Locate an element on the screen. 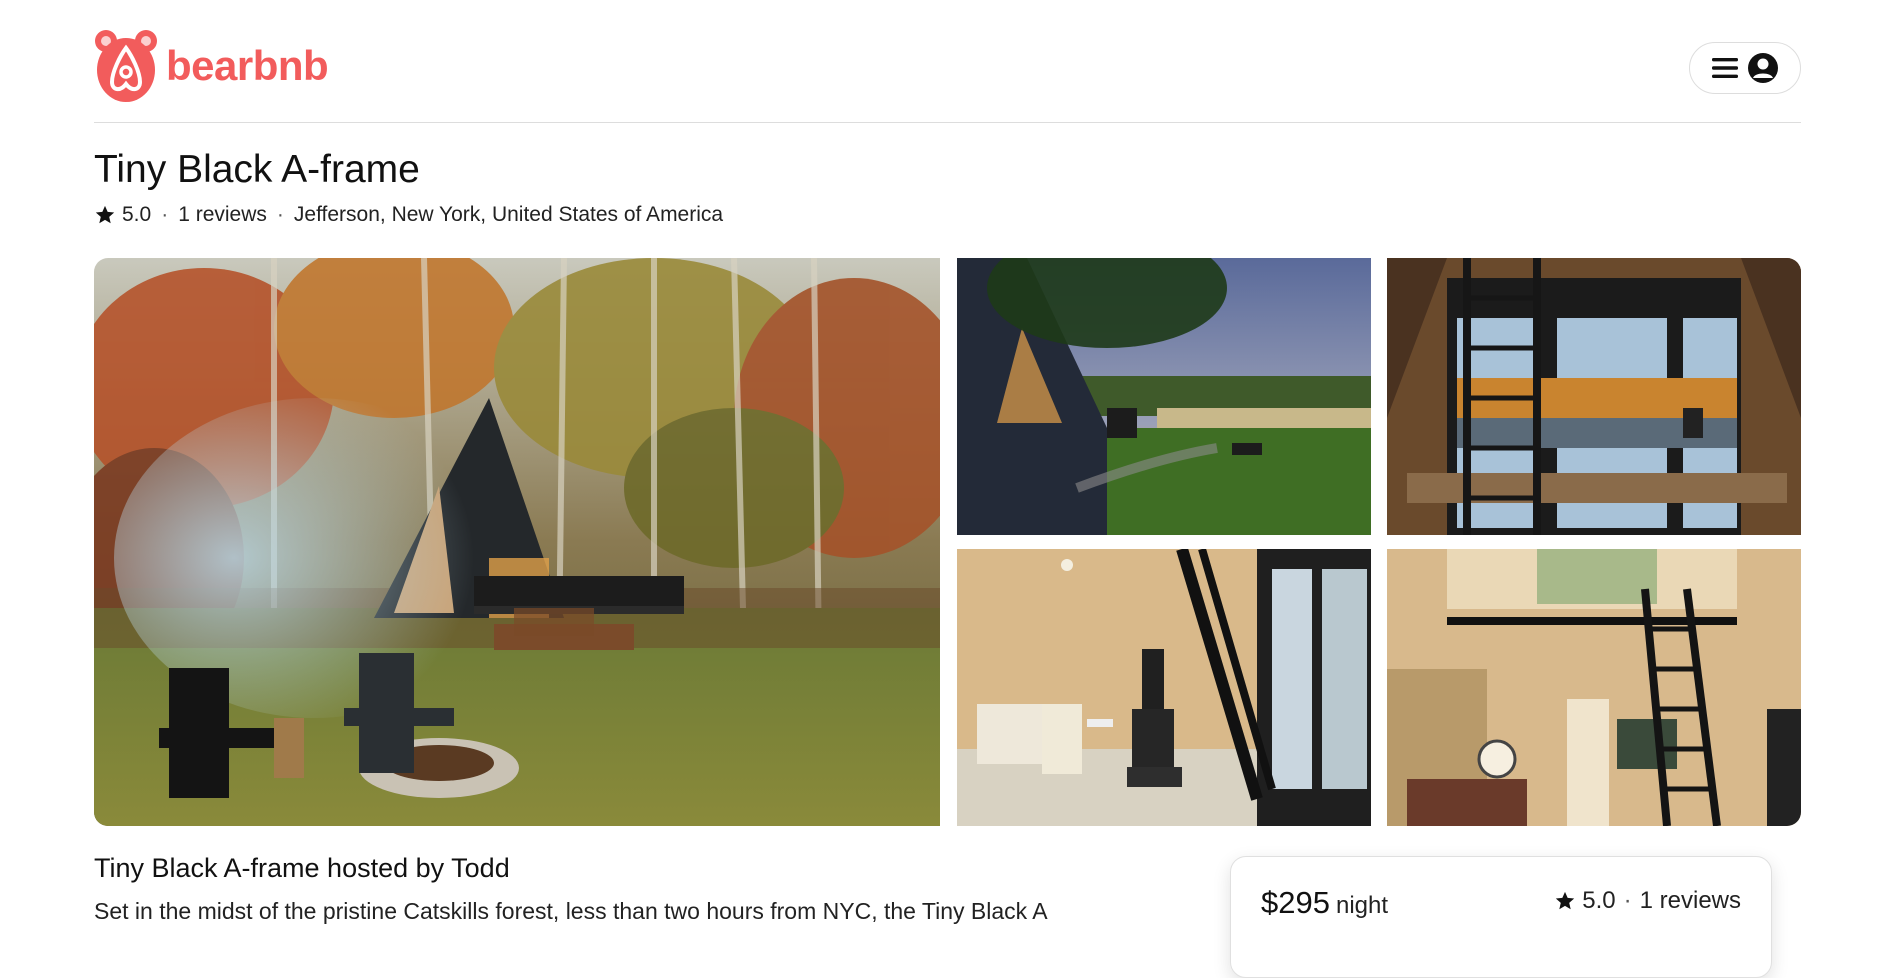 The image size is (1889, 978). booking-card: $295 night 5.0 · 1 reviews is located at coordinates (1501, 917).